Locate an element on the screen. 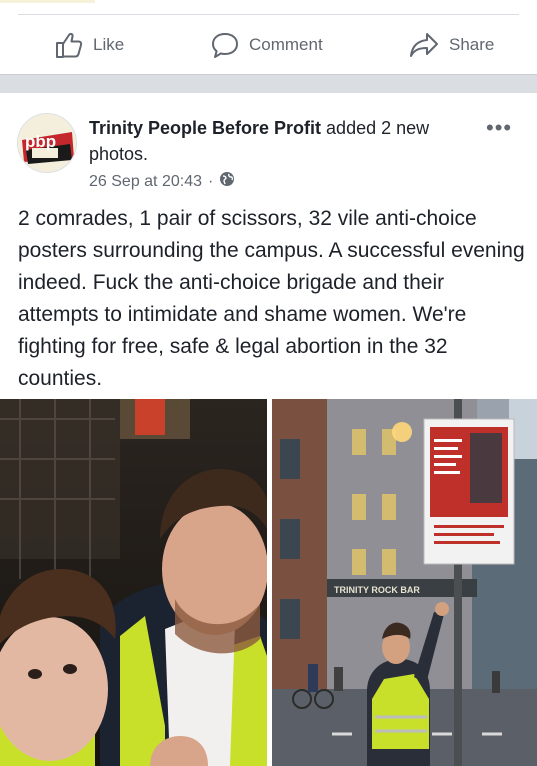 Image resolution: width=537 pixels, height=766 pixels. post-timestamp: 26 Sep at 20:43 is located at coordinates (145, 182).